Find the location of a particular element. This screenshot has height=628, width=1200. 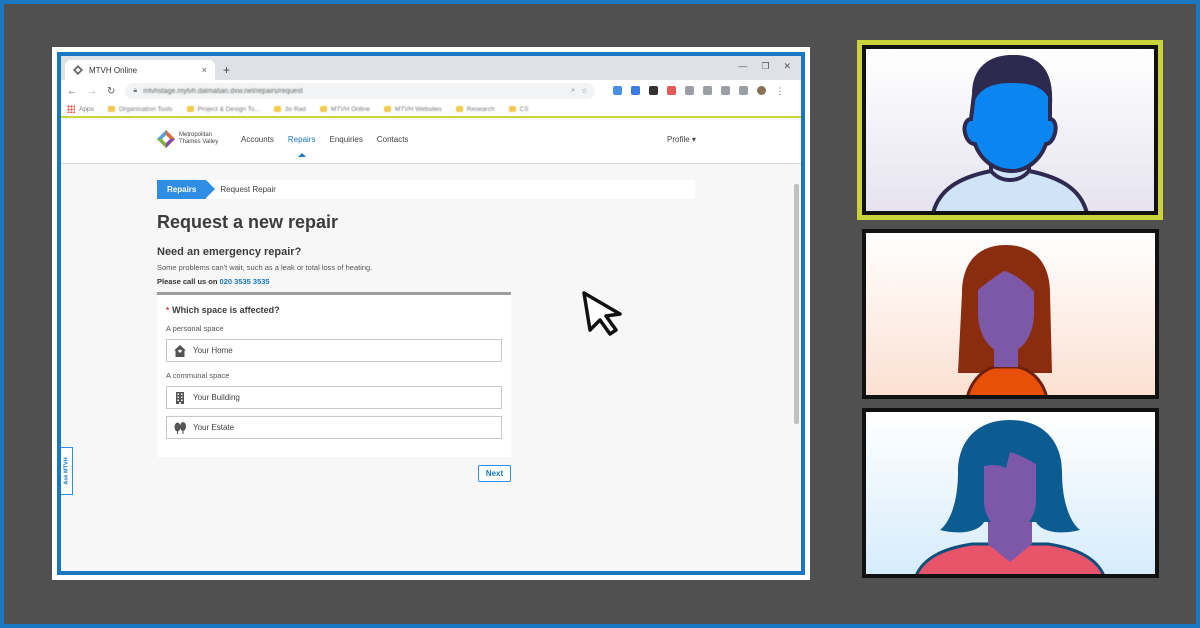

question-text: Which space is affected? is located at coordinates (226, 310).